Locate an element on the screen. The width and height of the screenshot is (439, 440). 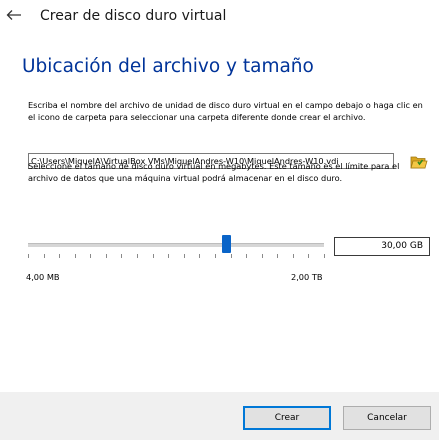
back-button is located at coordinates (14, 15).